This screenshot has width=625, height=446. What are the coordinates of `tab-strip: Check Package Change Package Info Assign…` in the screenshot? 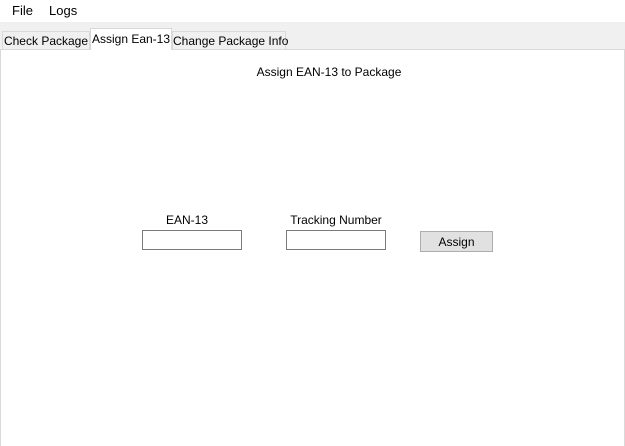 It's located at (312, 36).